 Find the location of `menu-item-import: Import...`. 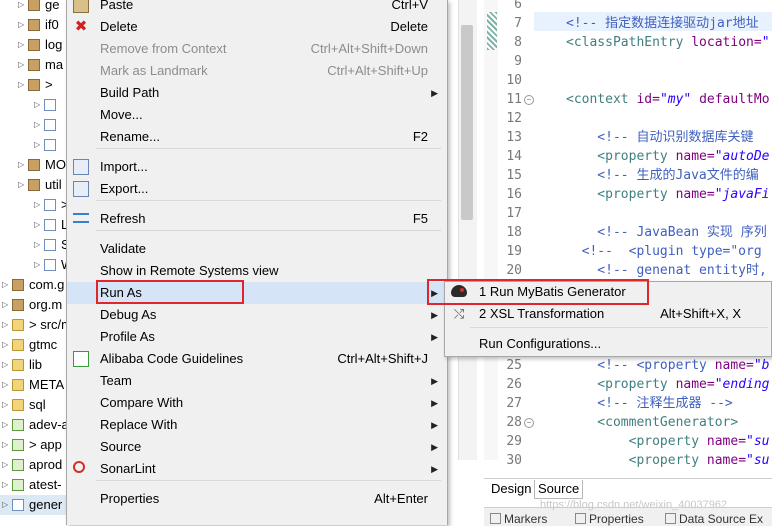

menu-item-import: Import... is located at coordinates (256, 167).